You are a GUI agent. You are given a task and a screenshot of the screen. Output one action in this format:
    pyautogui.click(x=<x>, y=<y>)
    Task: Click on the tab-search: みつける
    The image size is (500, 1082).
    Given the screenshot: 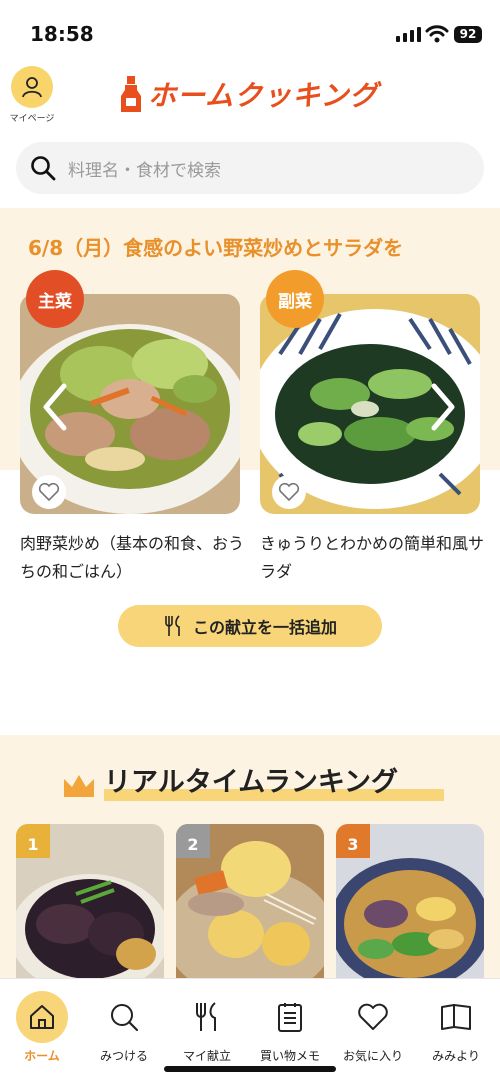 What is the action you would take?
    pyautogui.click(x=124, y=1026)
    